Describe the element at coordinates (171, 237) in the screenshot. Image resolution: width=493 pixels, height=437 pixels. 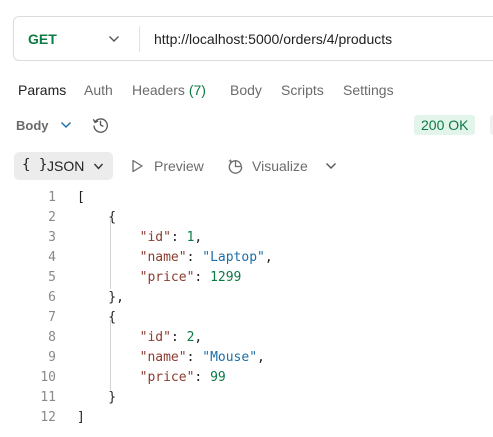
I see `code-text: "id": 1,` at that location.